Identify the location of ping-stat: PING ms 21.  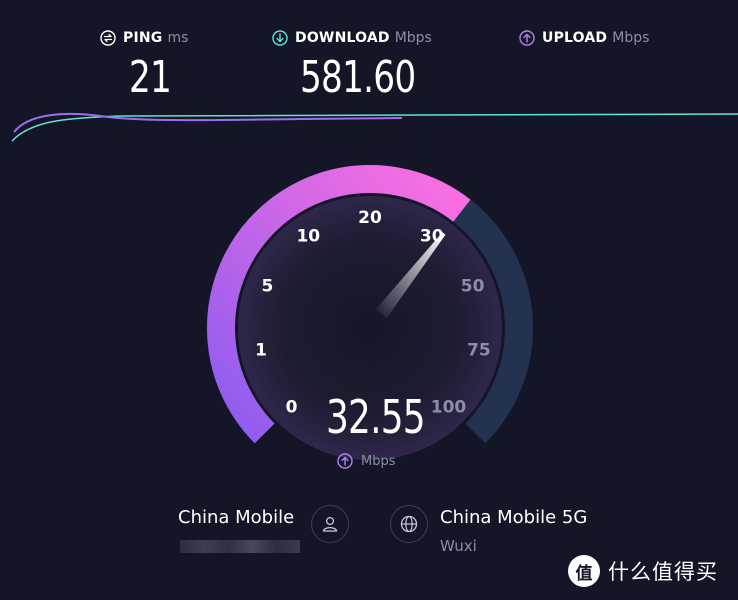
(144, 66).